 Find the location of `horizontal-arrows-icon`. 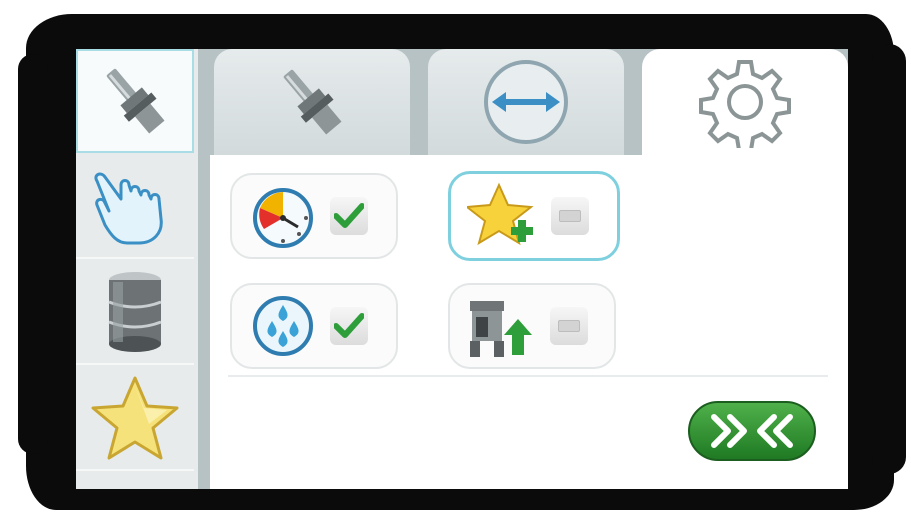

horizontal-arrows-icon is located at coordinates (526, 102).